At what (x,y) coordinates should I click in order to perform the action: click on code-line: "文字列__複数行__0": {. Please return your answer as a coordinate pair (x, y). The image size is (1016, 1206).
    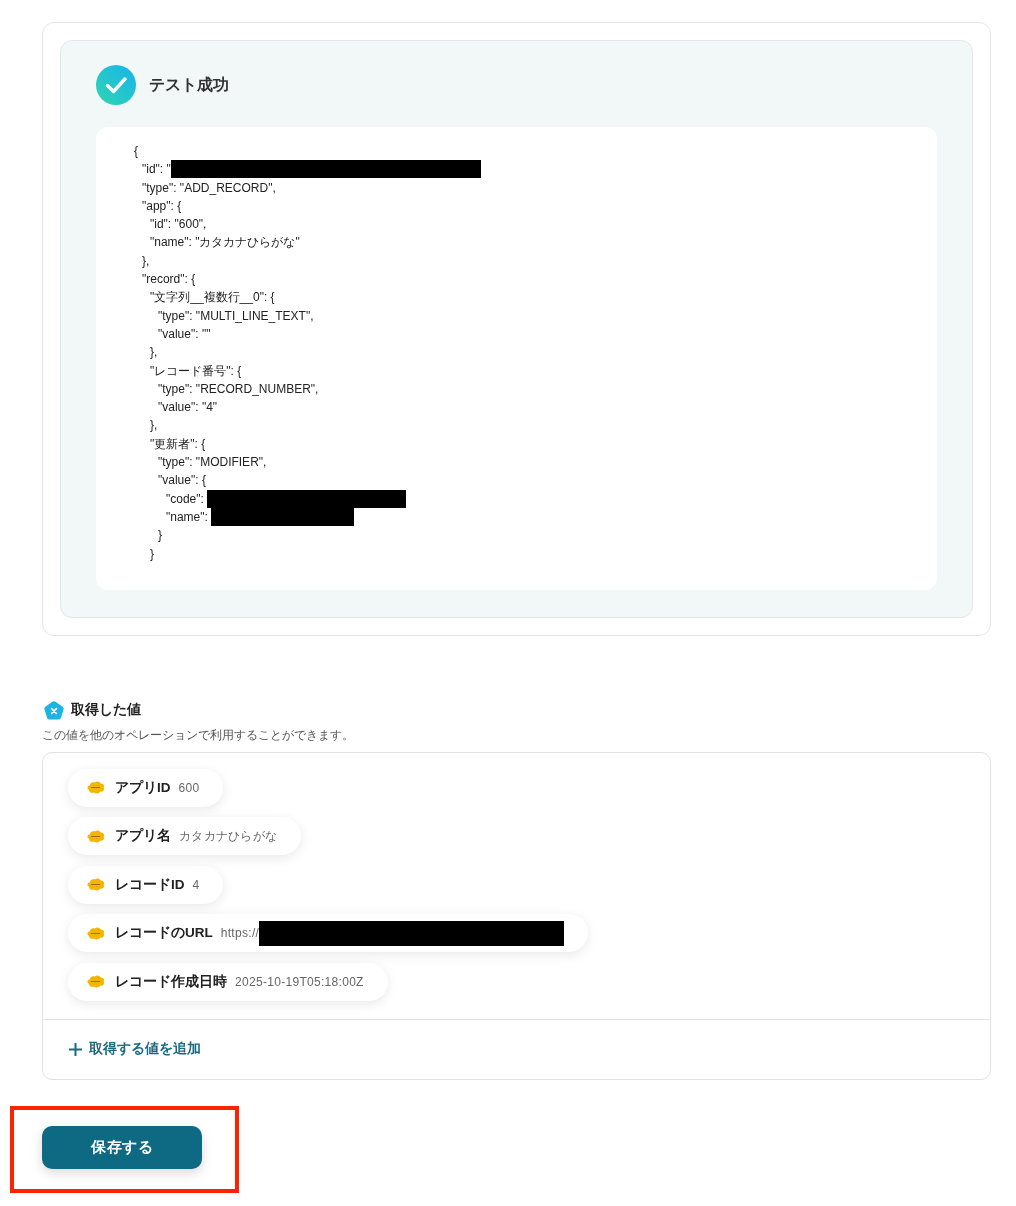
    Looking at the image, I should click on (212, 298).